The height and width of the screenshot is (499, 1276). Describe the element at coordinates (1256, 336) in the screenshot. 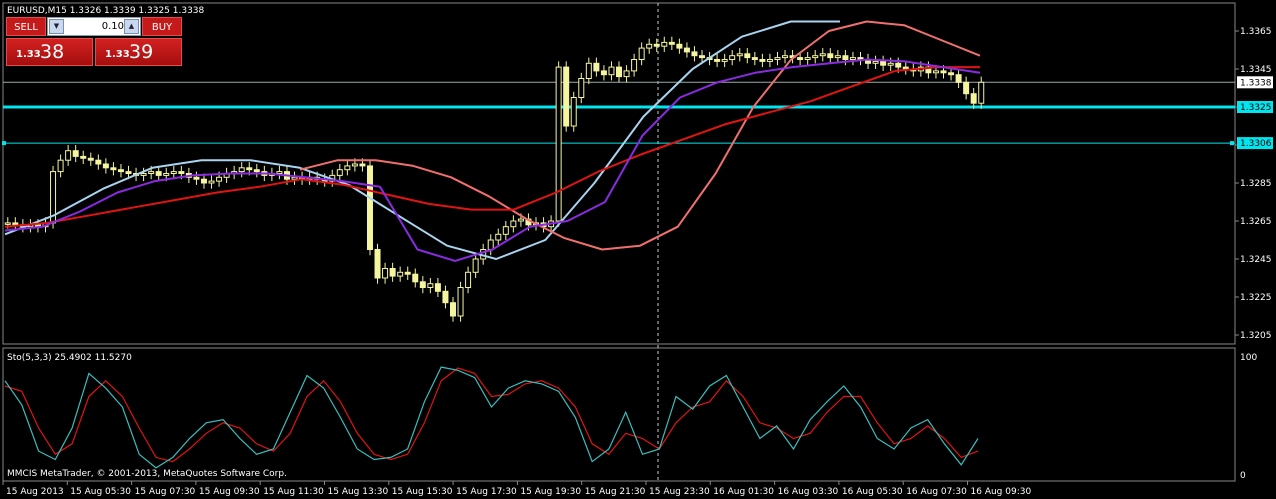

I see `price-tick-label: 1.3205` at that location.